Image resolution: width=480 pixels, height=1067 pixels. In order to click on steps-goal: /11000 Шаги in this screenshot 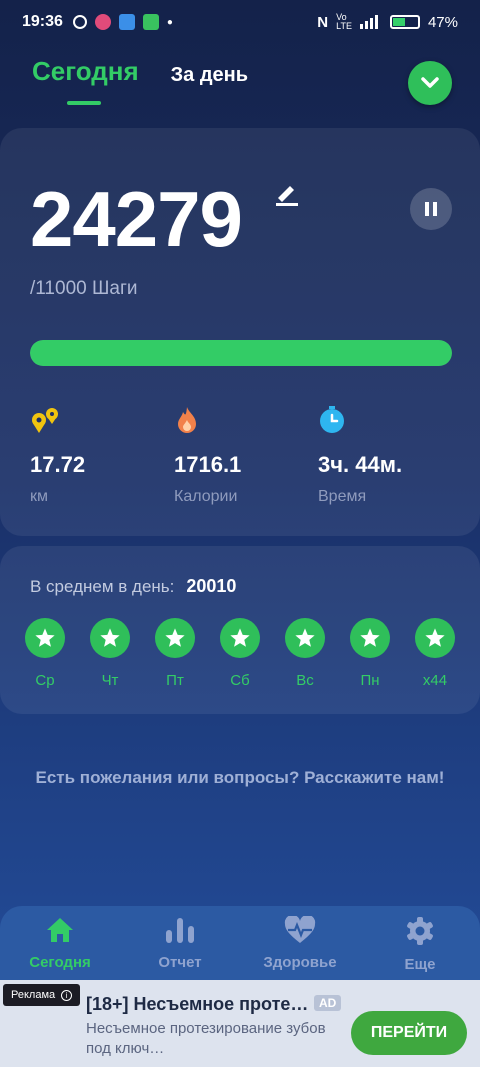, I will do `click(84, 288)`.